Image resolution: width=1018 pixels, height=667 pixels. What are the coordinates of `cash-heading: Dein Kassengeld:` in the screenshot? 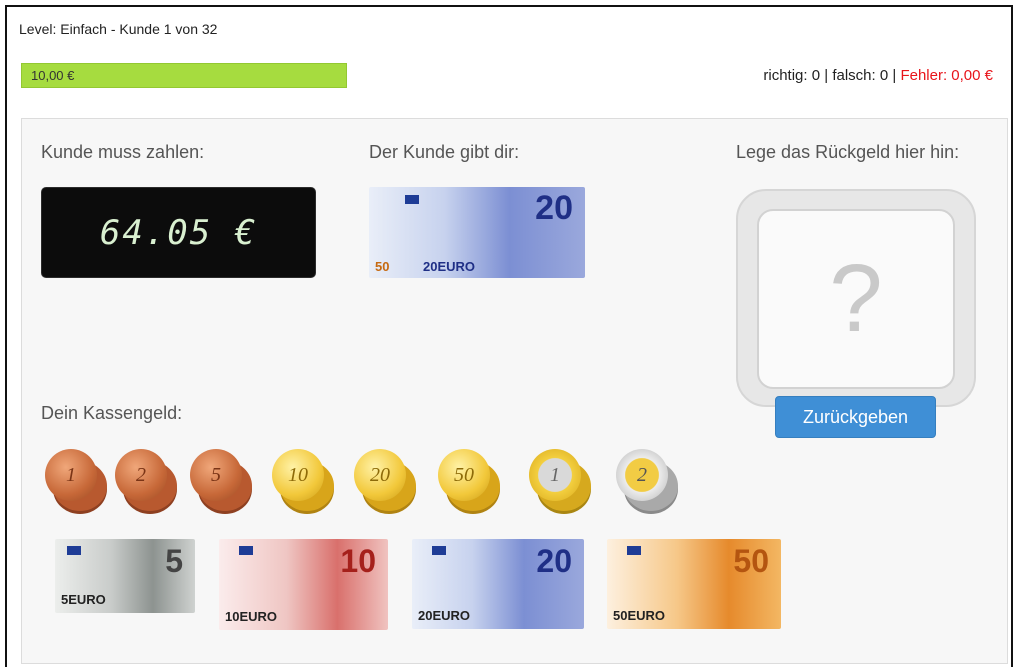 It's located at (112, 413).